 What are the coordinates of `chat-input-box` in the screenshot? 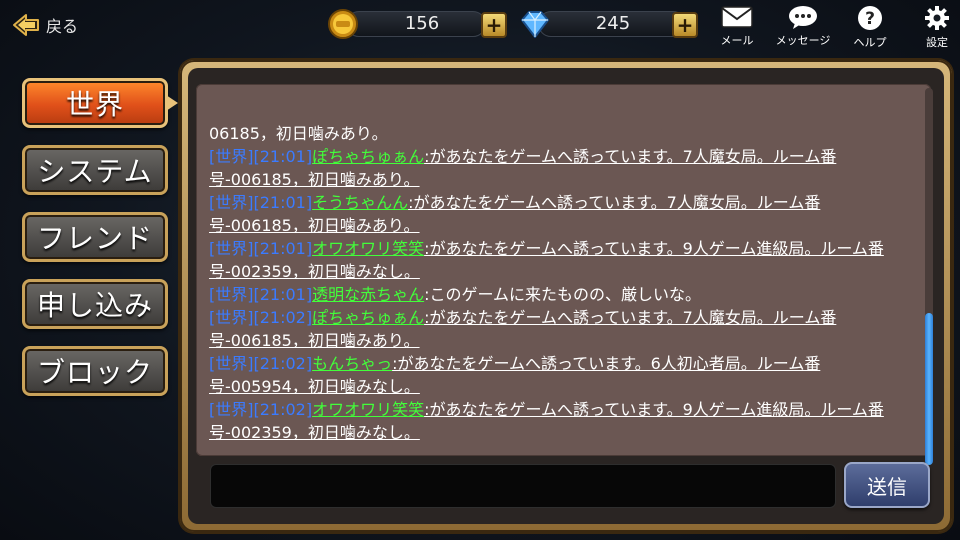 It's located at (523, 486).